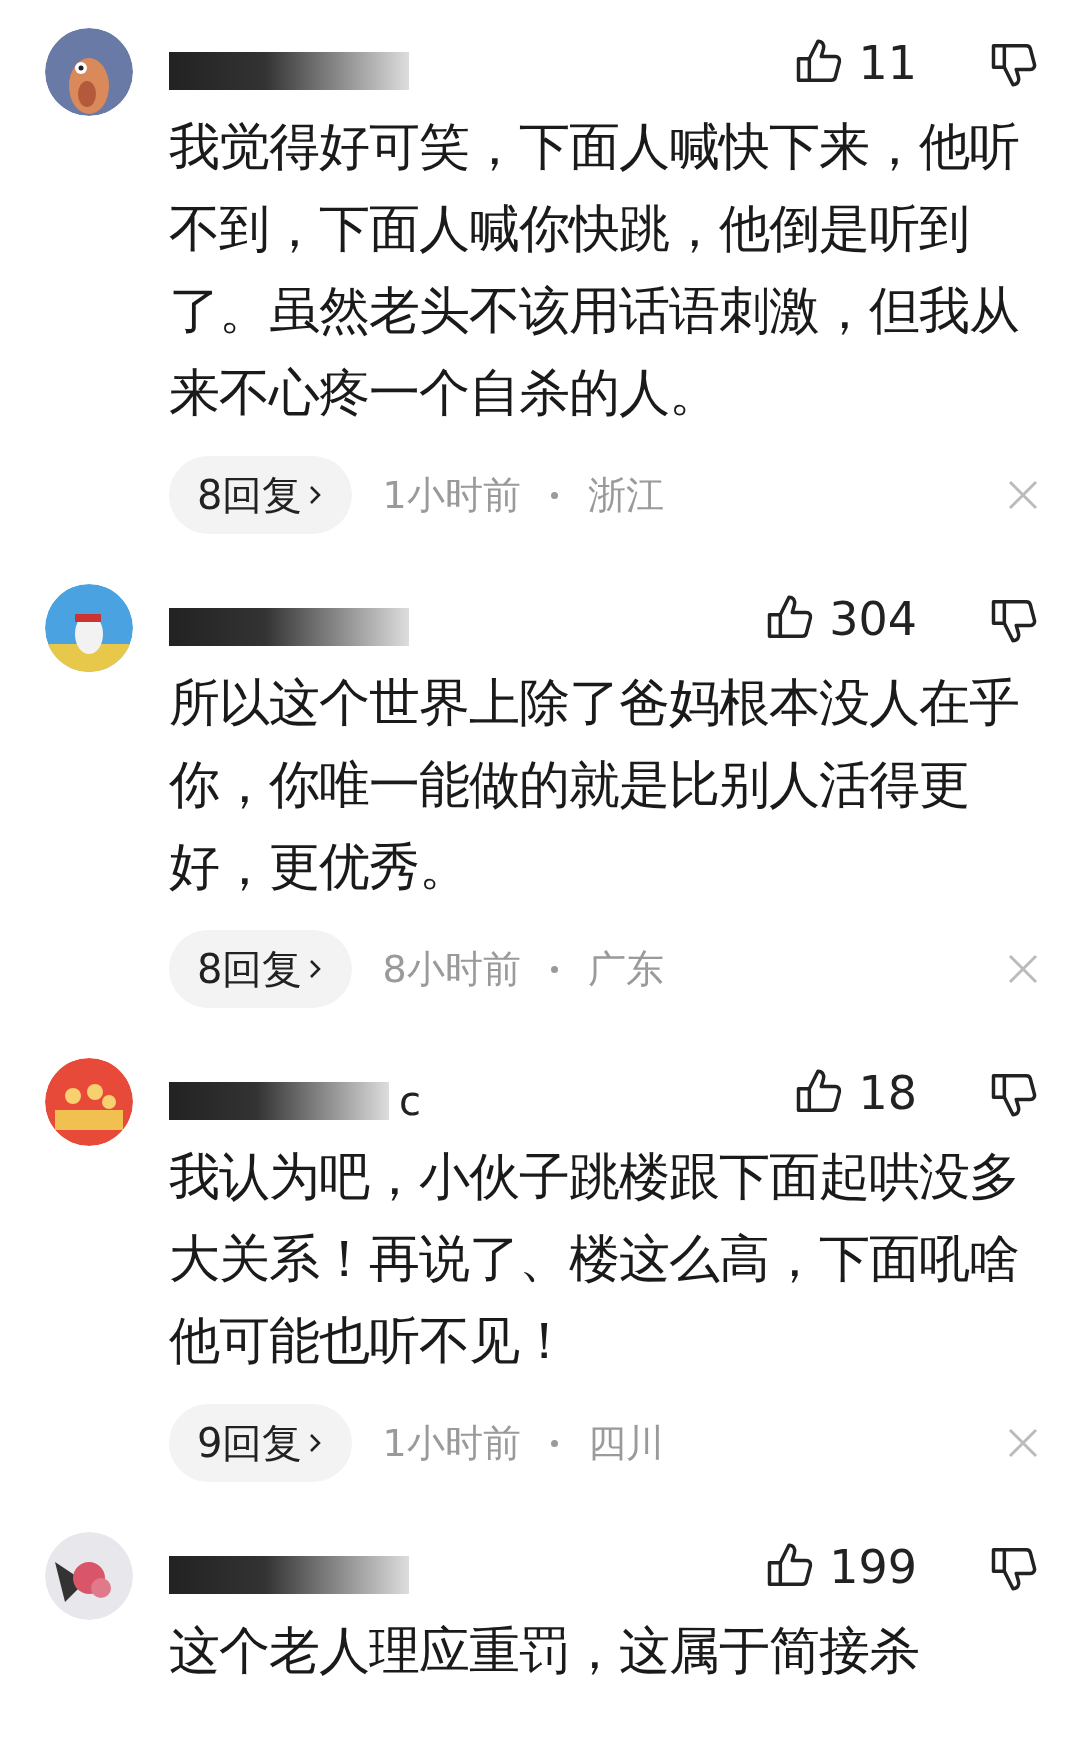 Image resolution: width=1079 pixels, height=1762 pixels. I want to click on like-button: 11, so click(854, 63).